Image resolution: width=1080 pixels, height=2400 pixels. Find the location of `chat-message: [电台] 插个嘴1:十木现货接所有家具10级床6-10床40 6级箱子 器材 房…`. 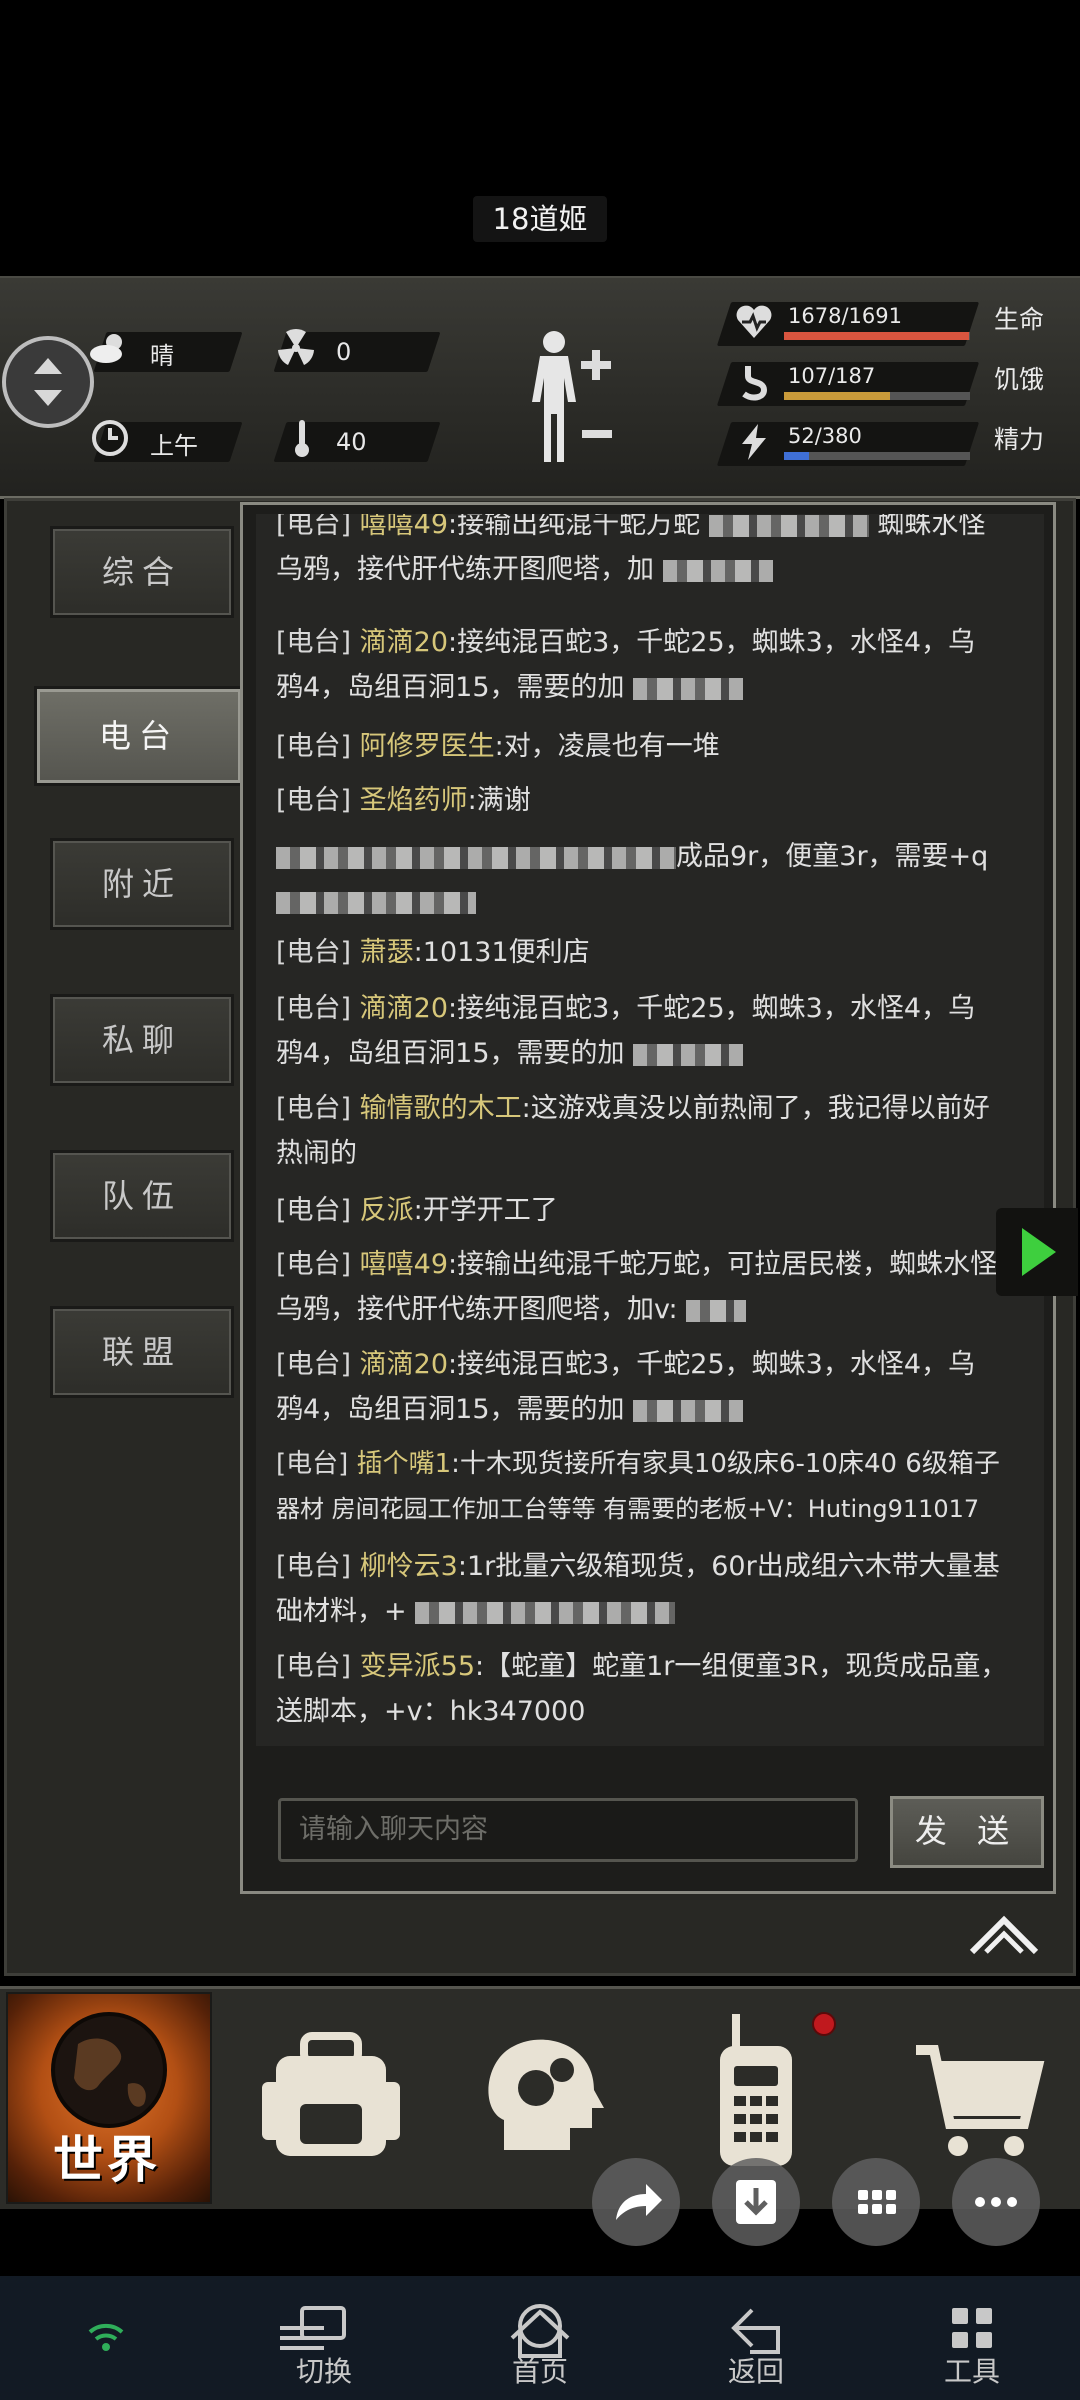

chat-message: [电台] 插个嘴1:十木现货接所有家具10级床6-10床40 6级箱子 器材 房… is located at coordinates (638, 1486).